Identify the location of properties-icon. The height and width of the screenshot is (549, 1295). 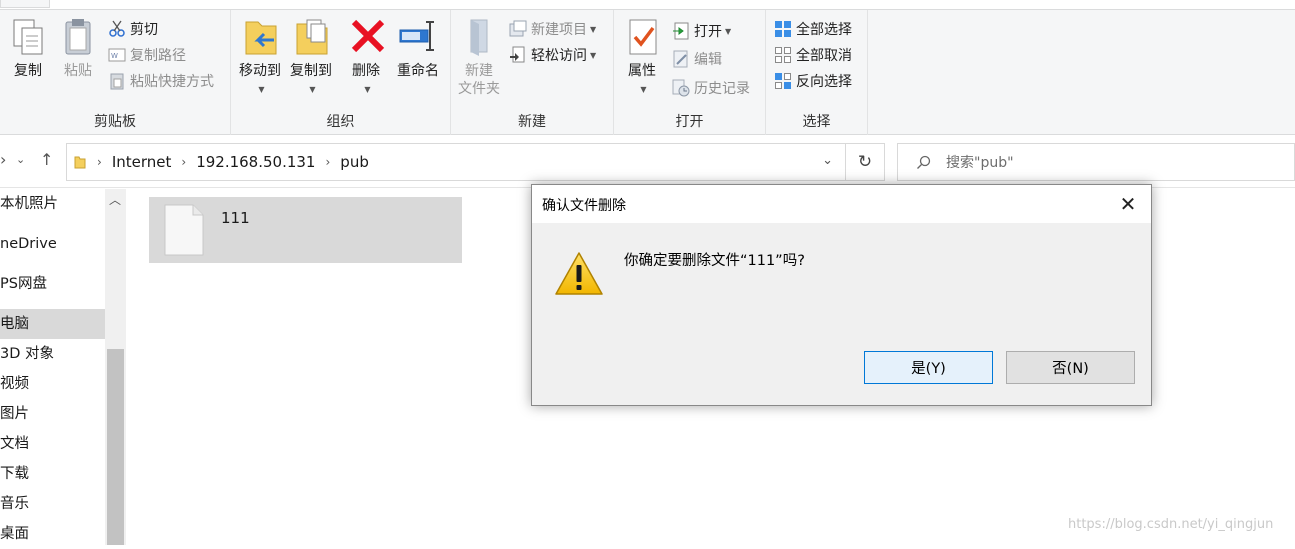
(643, 37).